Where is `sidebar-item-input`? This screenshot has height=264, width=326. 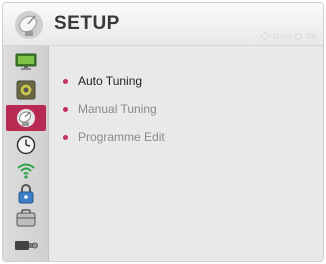 sidebar-item-input is located at coordinates (25, 245).